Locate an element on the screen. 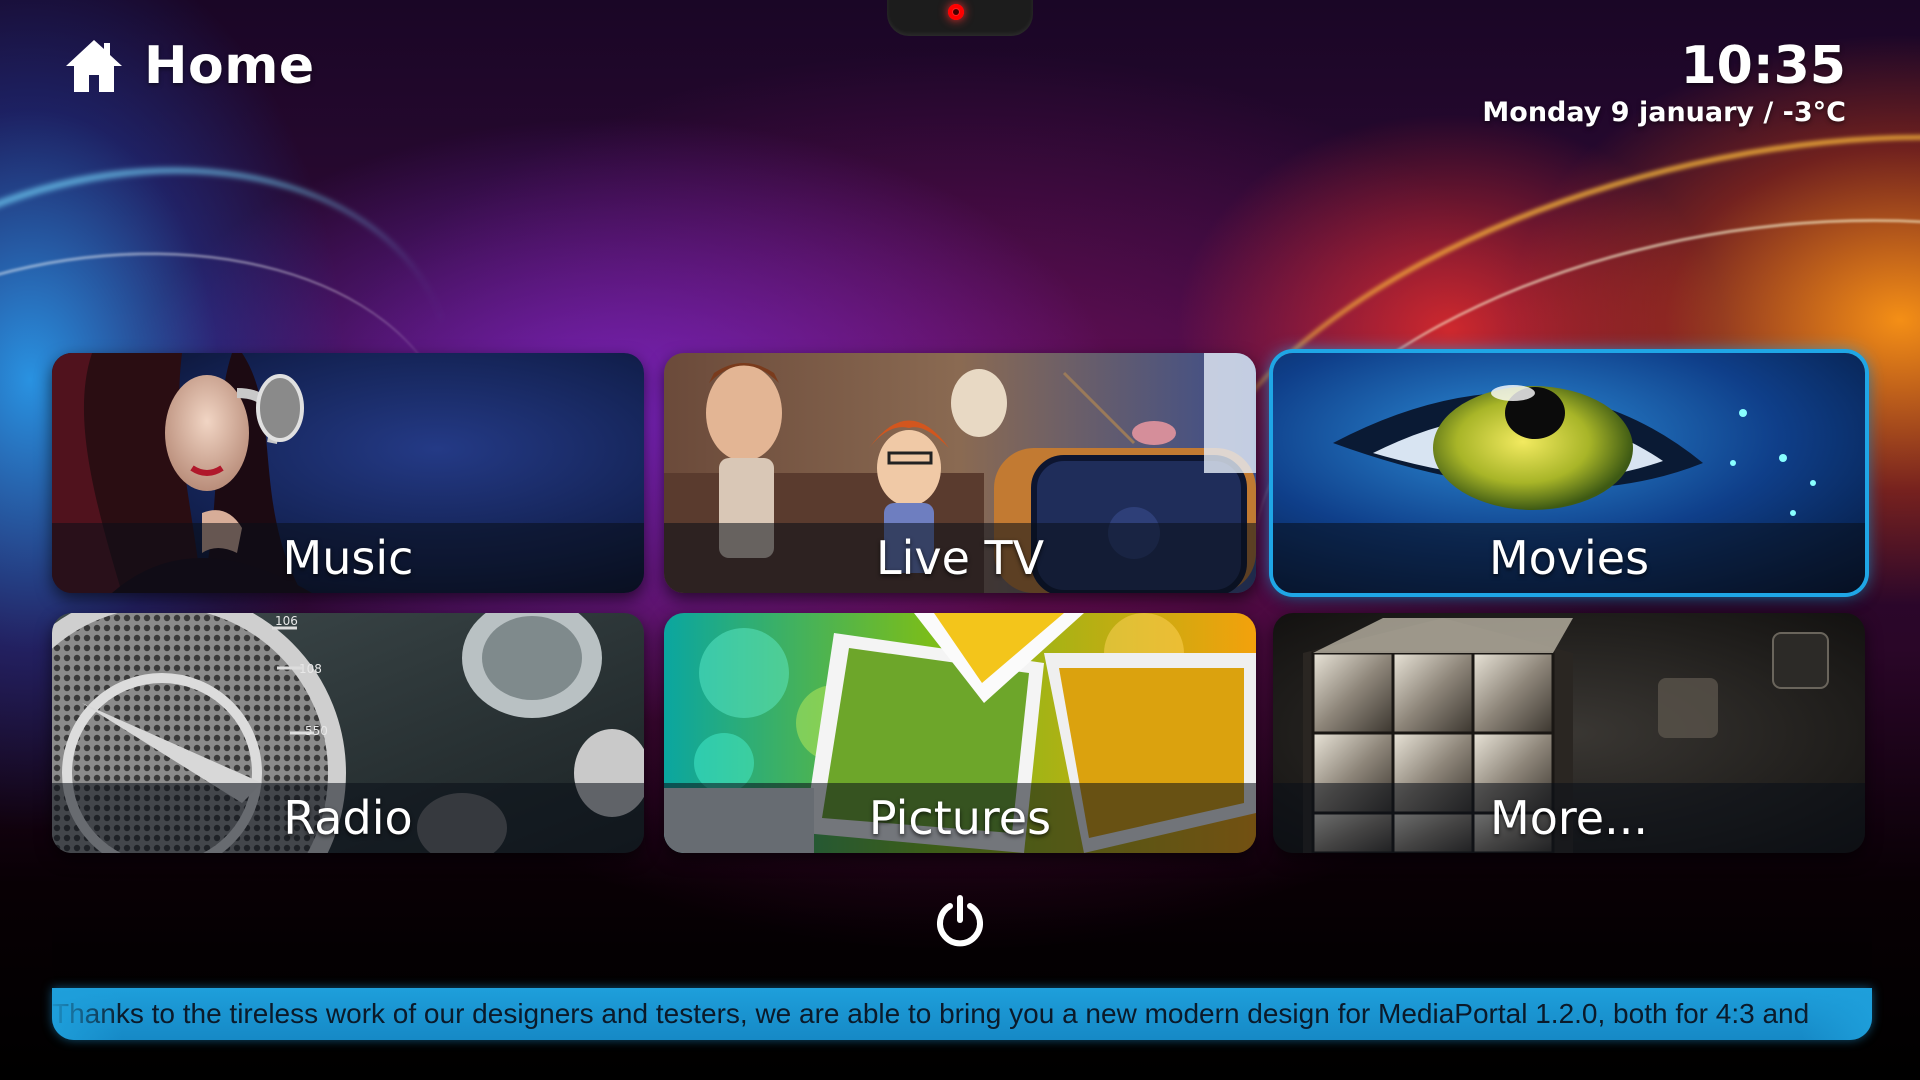 Image resolution: width=1920 pixels, height=1080 pixels. power-icon is located at coordinates (960, 922).